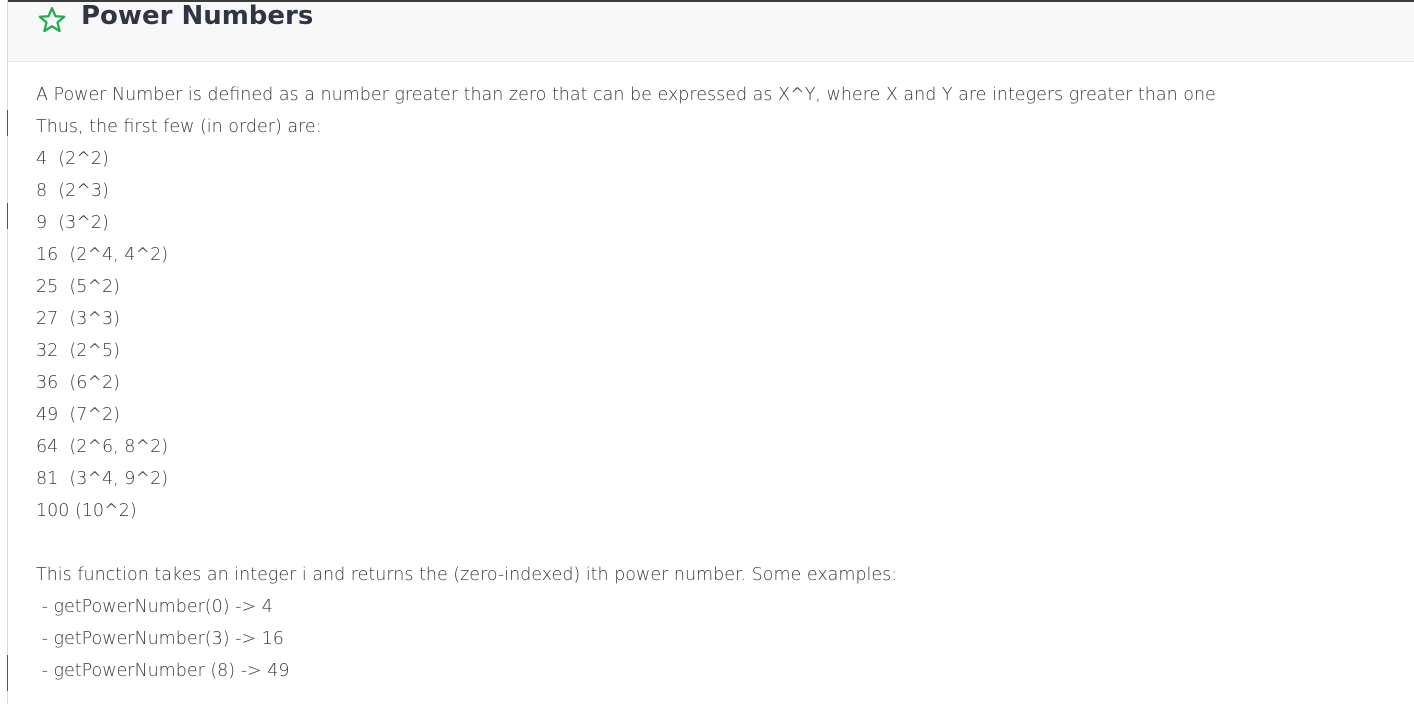  I want to click on power-number-item: 25 (5^2), so click(78, 287).